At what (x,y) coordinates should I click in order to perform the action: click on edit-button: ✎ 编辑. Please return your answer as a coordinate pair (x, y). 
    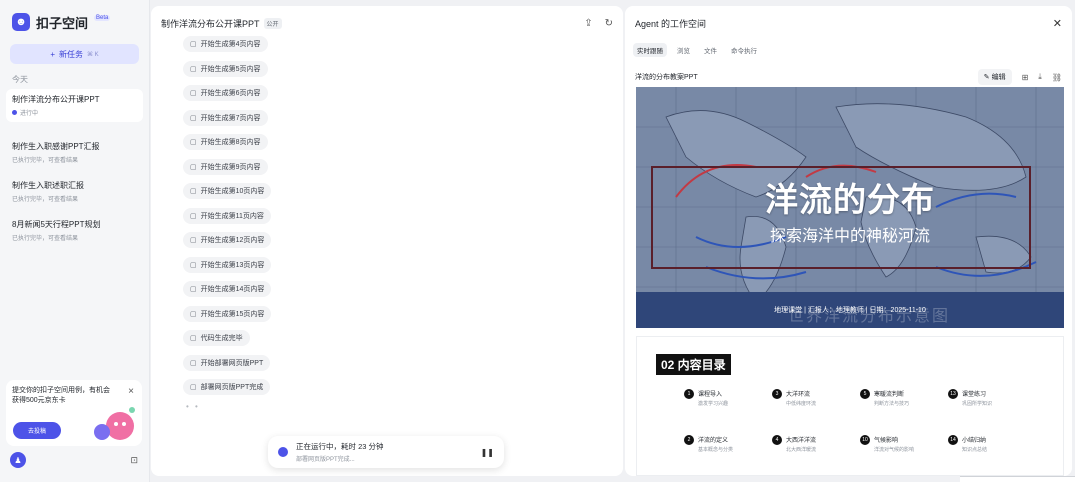
    Looking at the image, I should click on (994, 77).